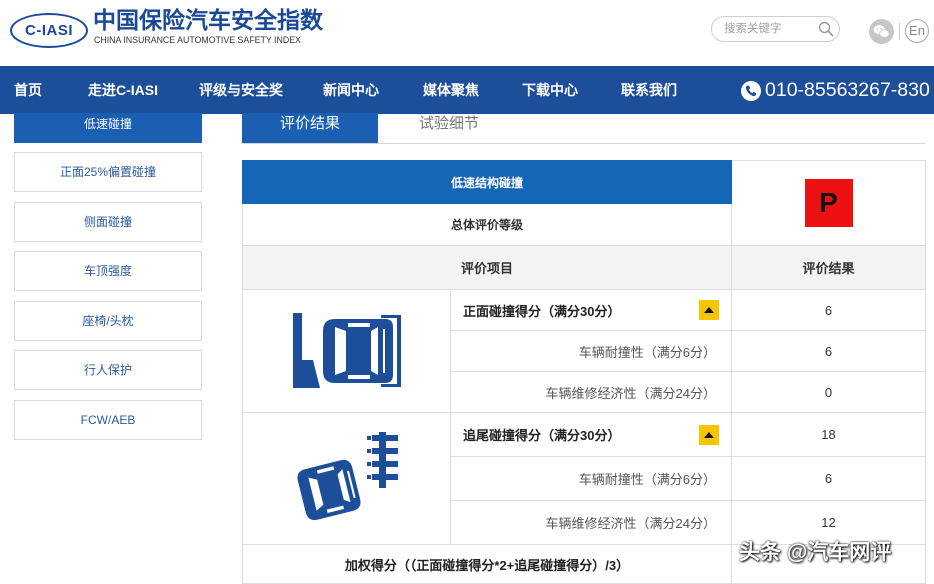 This screenshot has height=584, width=934. What do you see at coordinates (108, 419) in the screenshot?
I see `sidebar-item-fcw-aeb: FCW/AEB` at bounding box center [108, 419].